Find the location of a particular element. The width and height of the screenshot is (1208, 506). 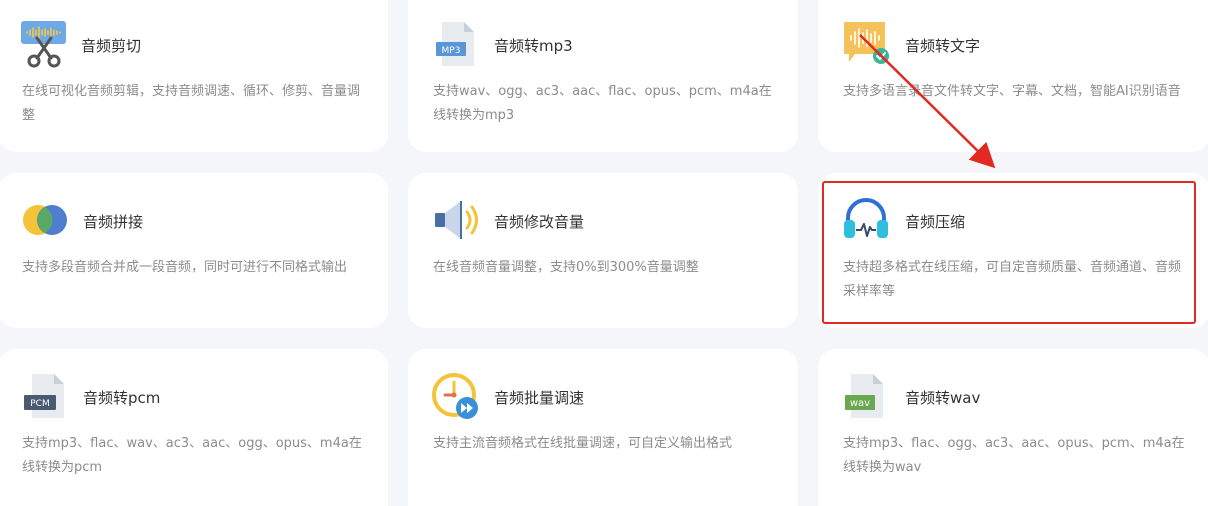

tool-card-audio-volume: 音频修改音量 在线音频音量调整，支持0%到300%音量调整 is located at coordinates (603, 250).